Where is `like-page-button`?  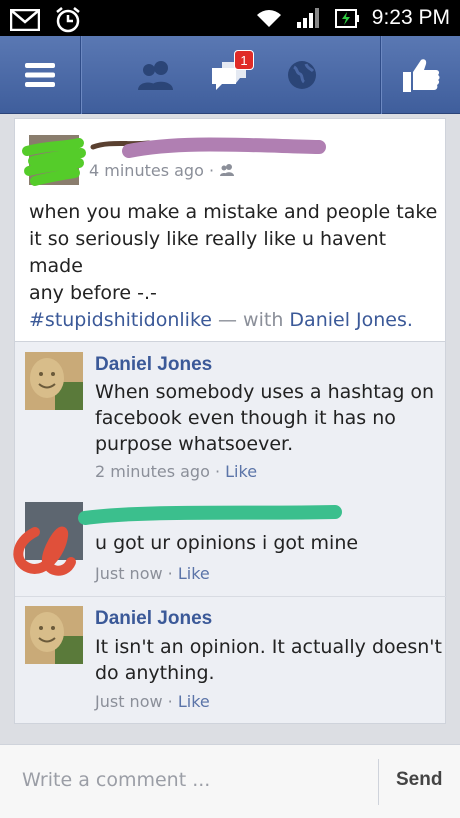 like-page-button is located at coordinates (420, 75).